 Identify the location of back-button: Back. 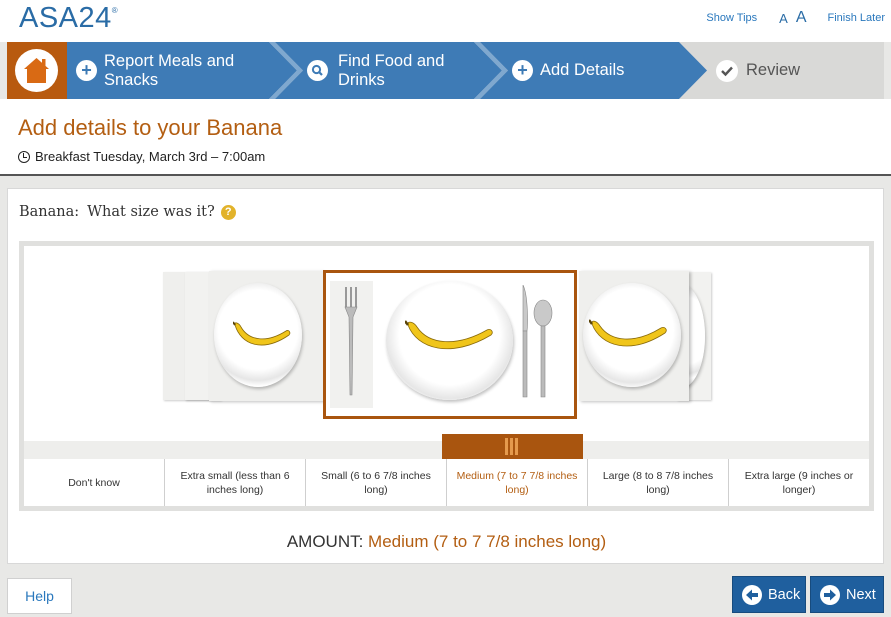
(769, 594).